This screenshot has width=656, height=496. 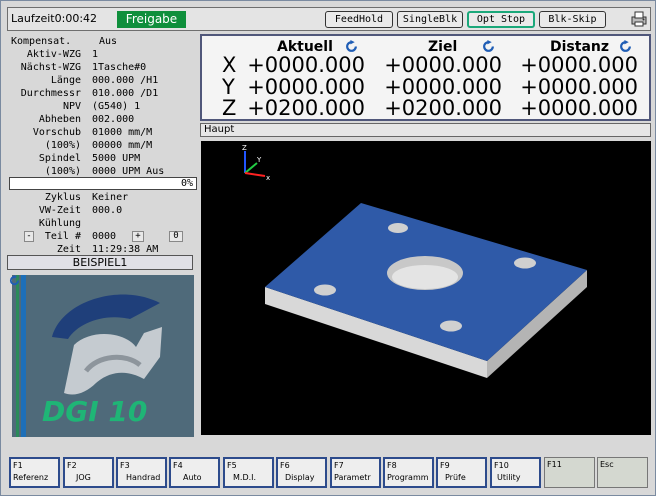 I want to click on fkey-number: F10, so click(x=501, y=465).